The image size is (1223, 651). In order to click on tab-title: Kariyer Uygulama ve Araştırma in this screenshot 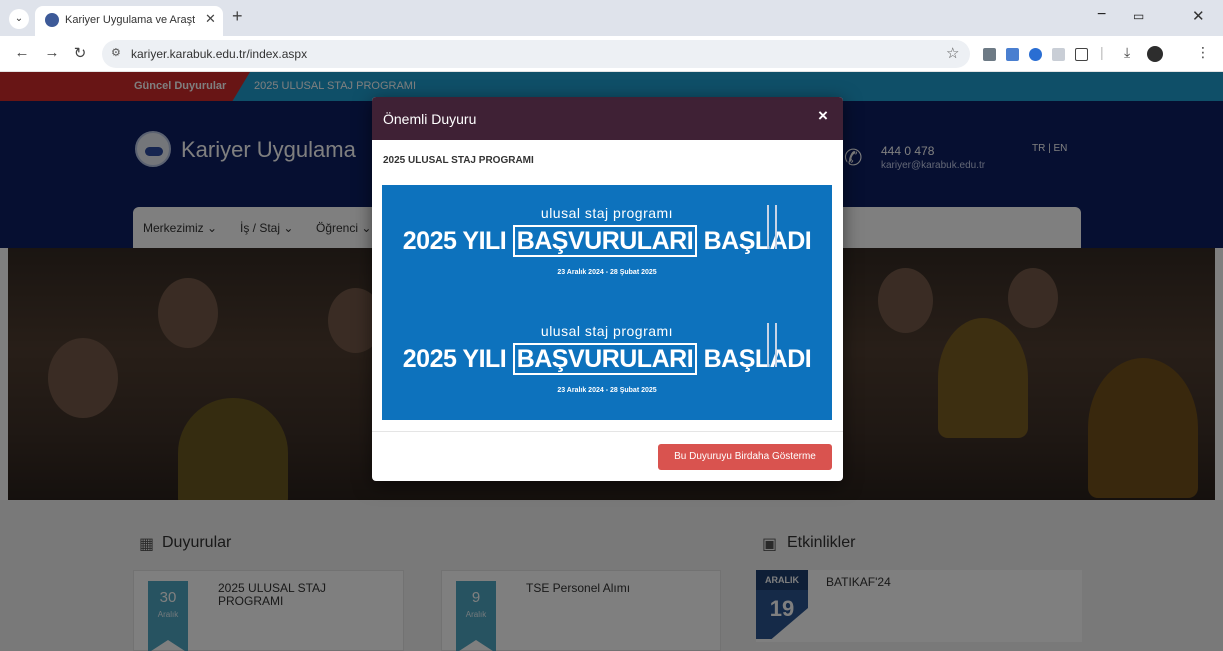, I will do `click(130, 20)`.